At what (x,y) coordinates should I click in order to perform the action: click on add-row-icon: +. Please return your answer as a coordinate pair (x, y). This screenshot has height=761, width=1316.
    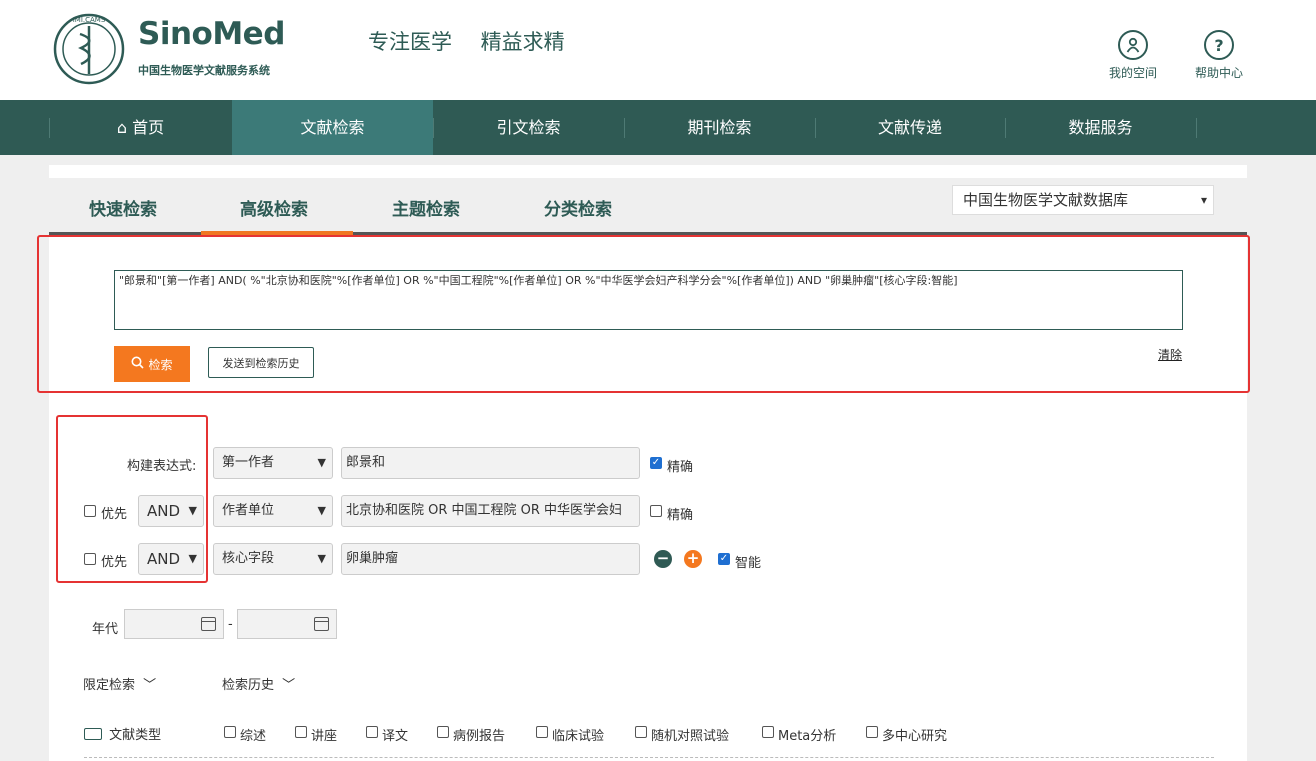
    Looking at the image, I should click on (693, 559).